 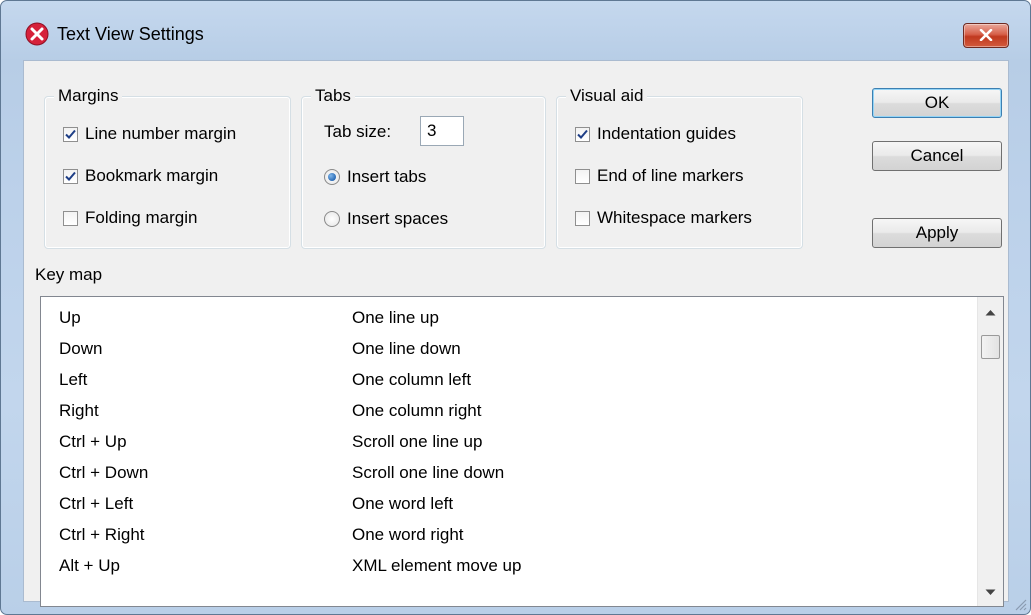 I want to click on whitespace-markers-label: Whitespace markers, so click(x=674, y=217).